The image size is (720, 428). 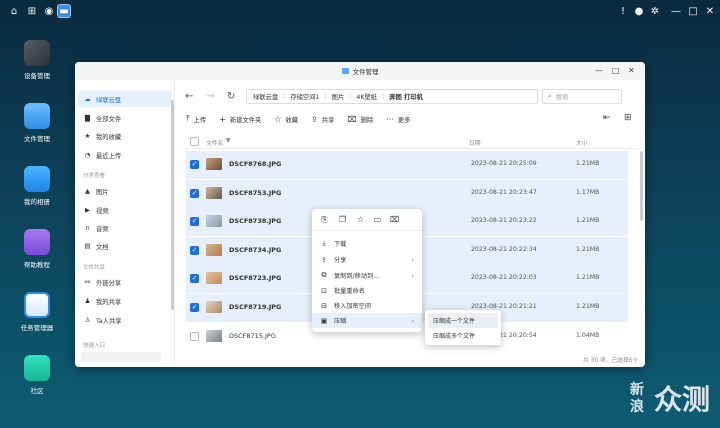 What do you see at coordinates (367, 275) in the screenshot?
I see `context-item-copy-move: ⧉ 复制到/移动到... ›` at bounding box center [367, 275].